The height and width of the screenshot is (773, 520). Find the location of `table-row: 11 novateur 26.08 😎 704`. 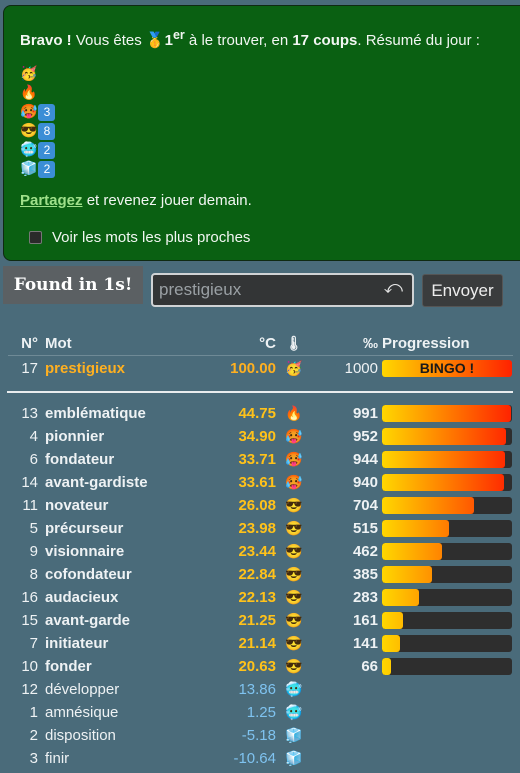

table-row: 11 novateur 26.08 😎 704 is located at coordinates (260, 505).